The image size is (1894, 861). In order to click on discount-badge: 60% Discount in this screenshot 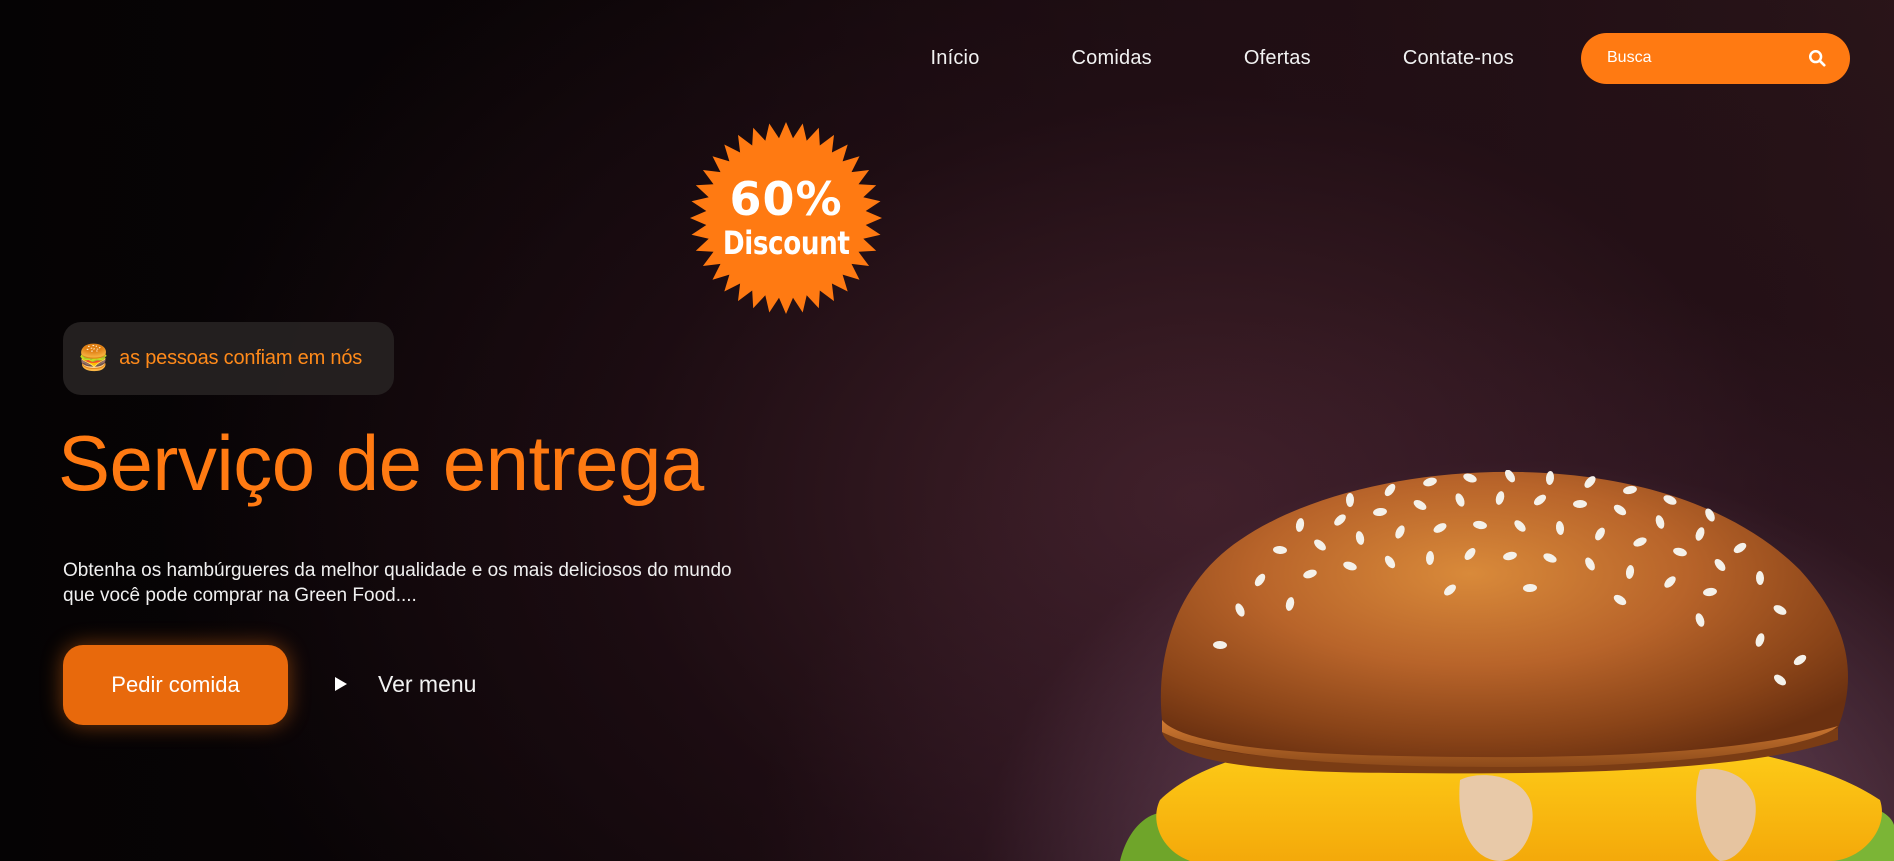, I will do `click(786, 218)`.